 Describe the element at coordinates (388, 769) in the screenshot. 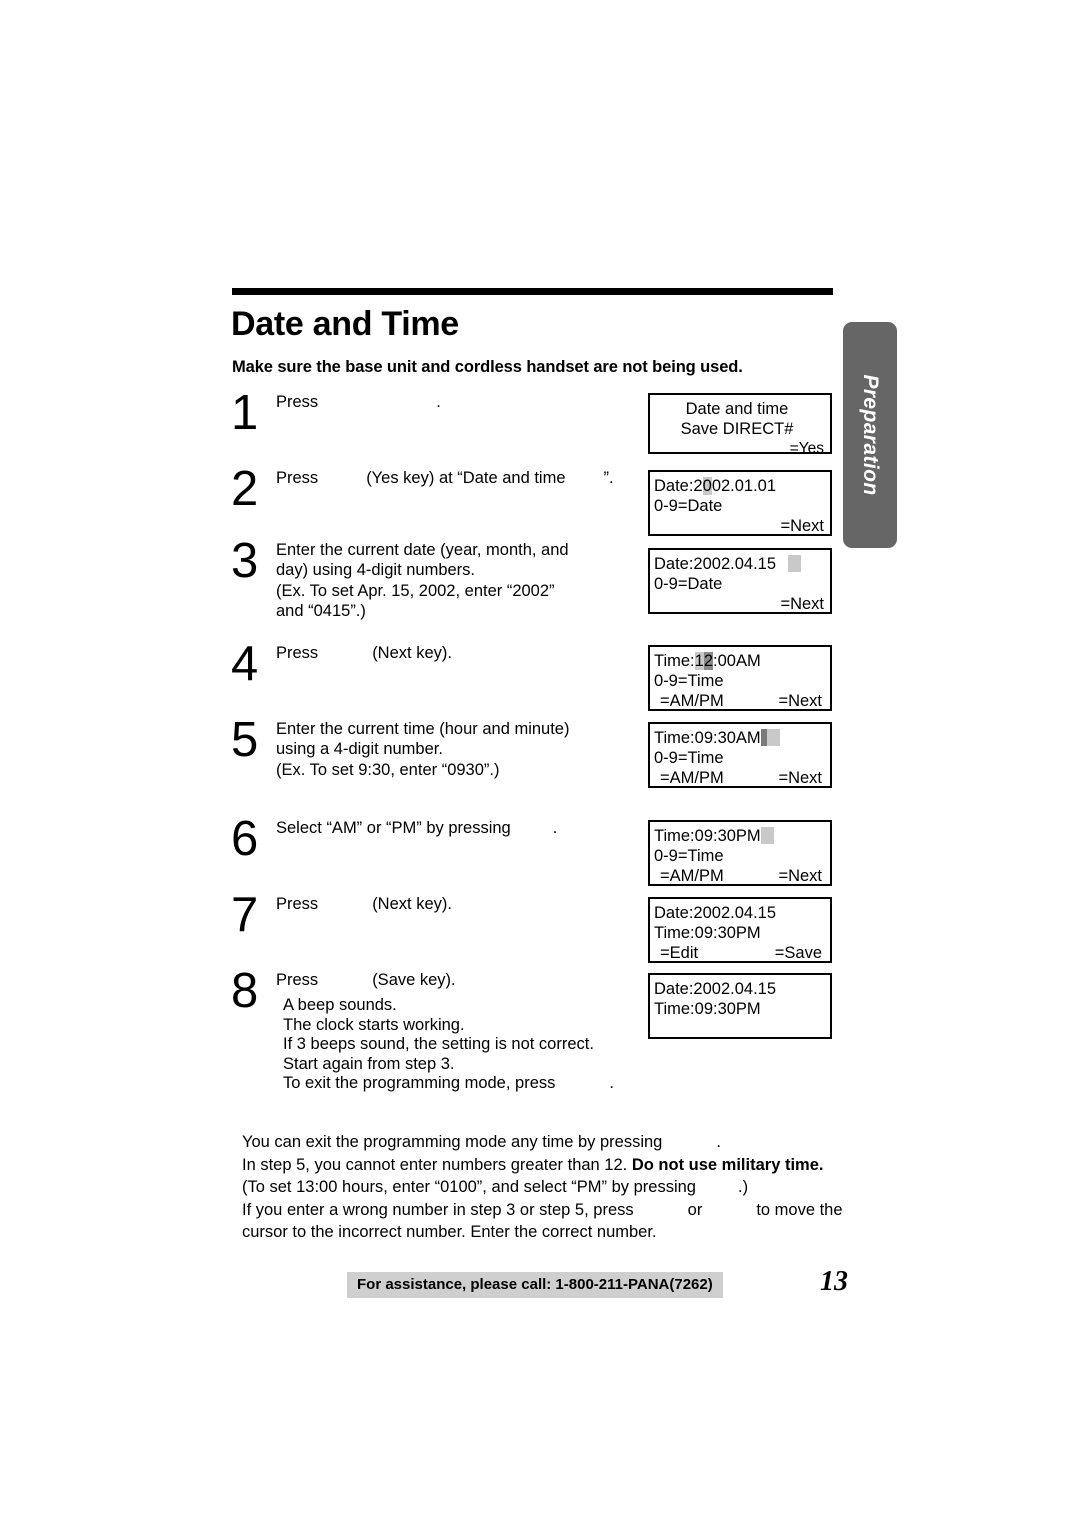

I see `step-text-line3: (Ex. To set 9:30, enter “0930”.)` at that location.